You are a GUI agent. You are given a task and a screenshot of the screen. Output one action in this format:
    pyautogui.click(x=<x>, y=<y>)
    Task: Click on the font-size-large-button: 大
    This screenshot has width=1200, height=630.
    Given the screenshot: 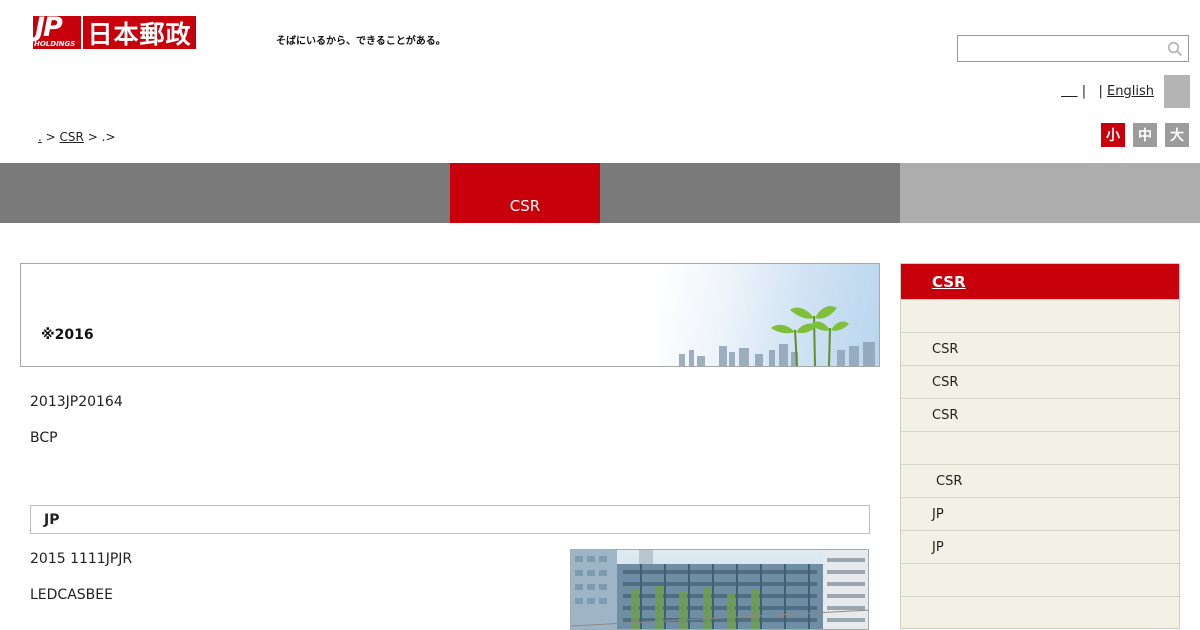 What is the action you would take?
    pyautogui.click(x=1177, y=135)
    